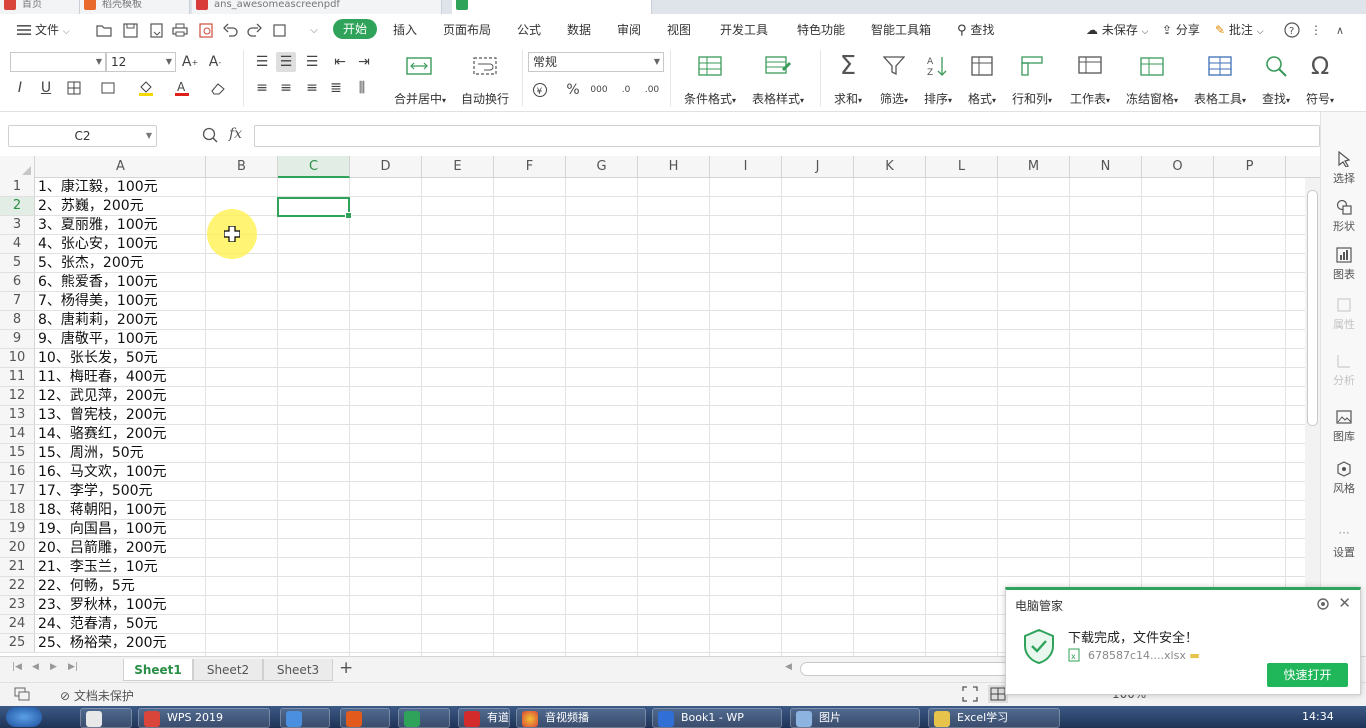 The image size is (1366, 728). Describe the element at coordinates (312, 62) in the screenshot. I see `align-bottom-icon: ☰` at that location.